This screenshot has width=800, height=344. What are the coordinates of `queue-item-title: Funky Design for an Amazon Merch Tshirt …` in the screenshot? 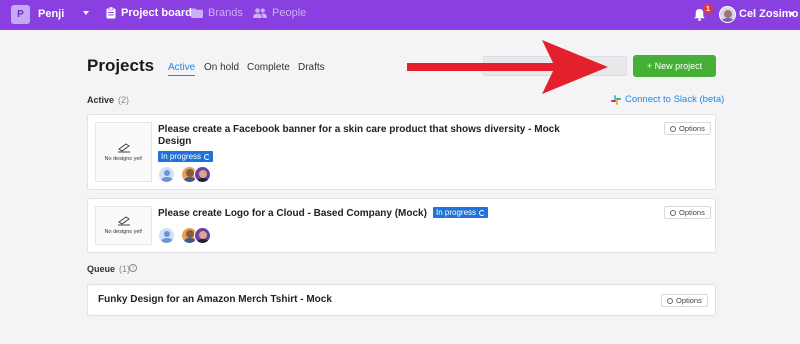 It's located at (215, 300).